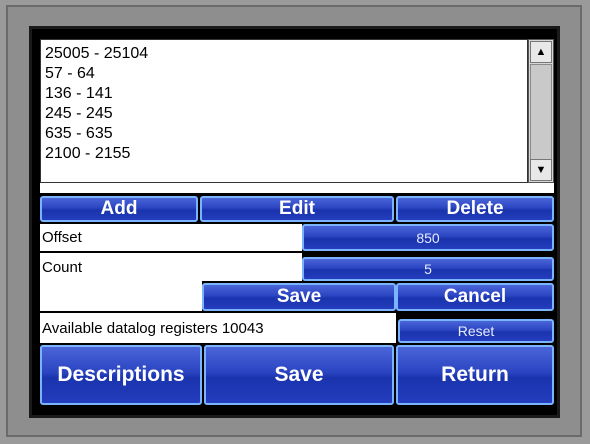  Describe the element at coordinates (475, 209) in the screenshot. I see `delete-button: Delete` at that location.